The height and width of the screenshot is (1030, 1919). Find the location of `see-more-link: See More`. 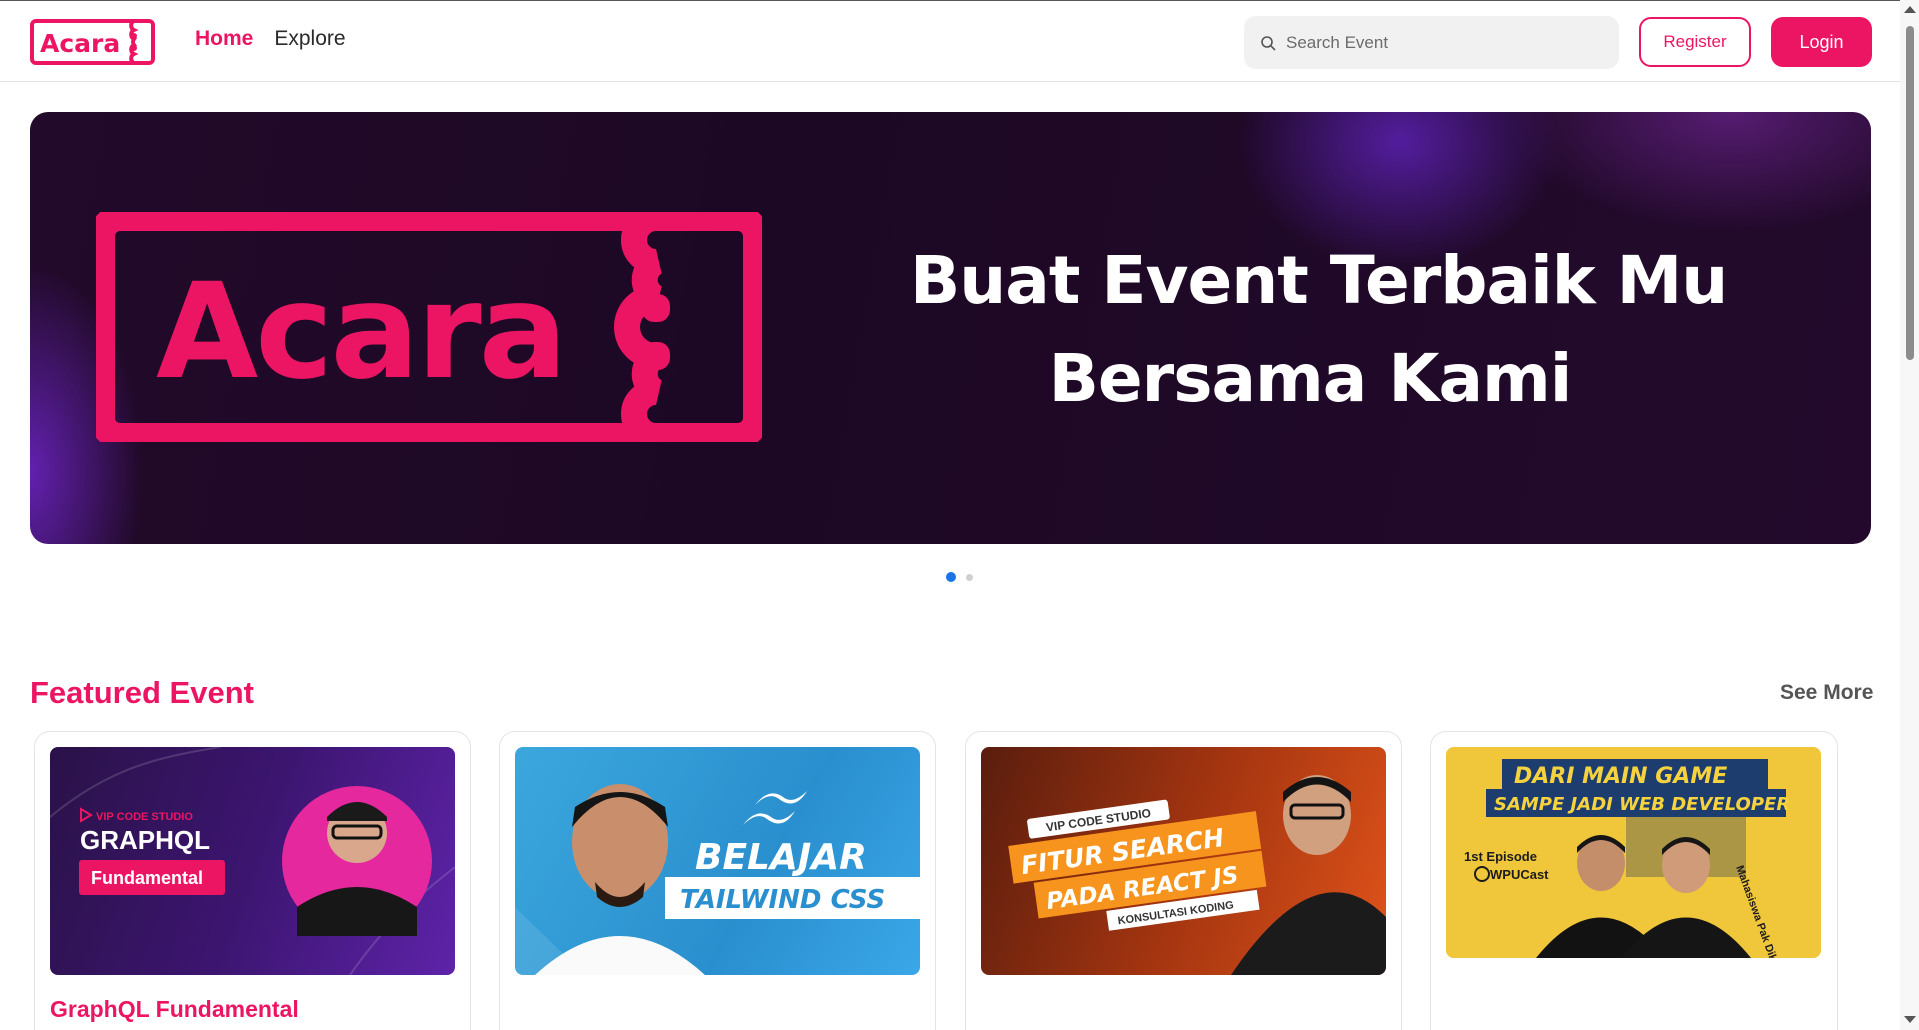

see-more-link: See More is located at coordinates (1826, 693).